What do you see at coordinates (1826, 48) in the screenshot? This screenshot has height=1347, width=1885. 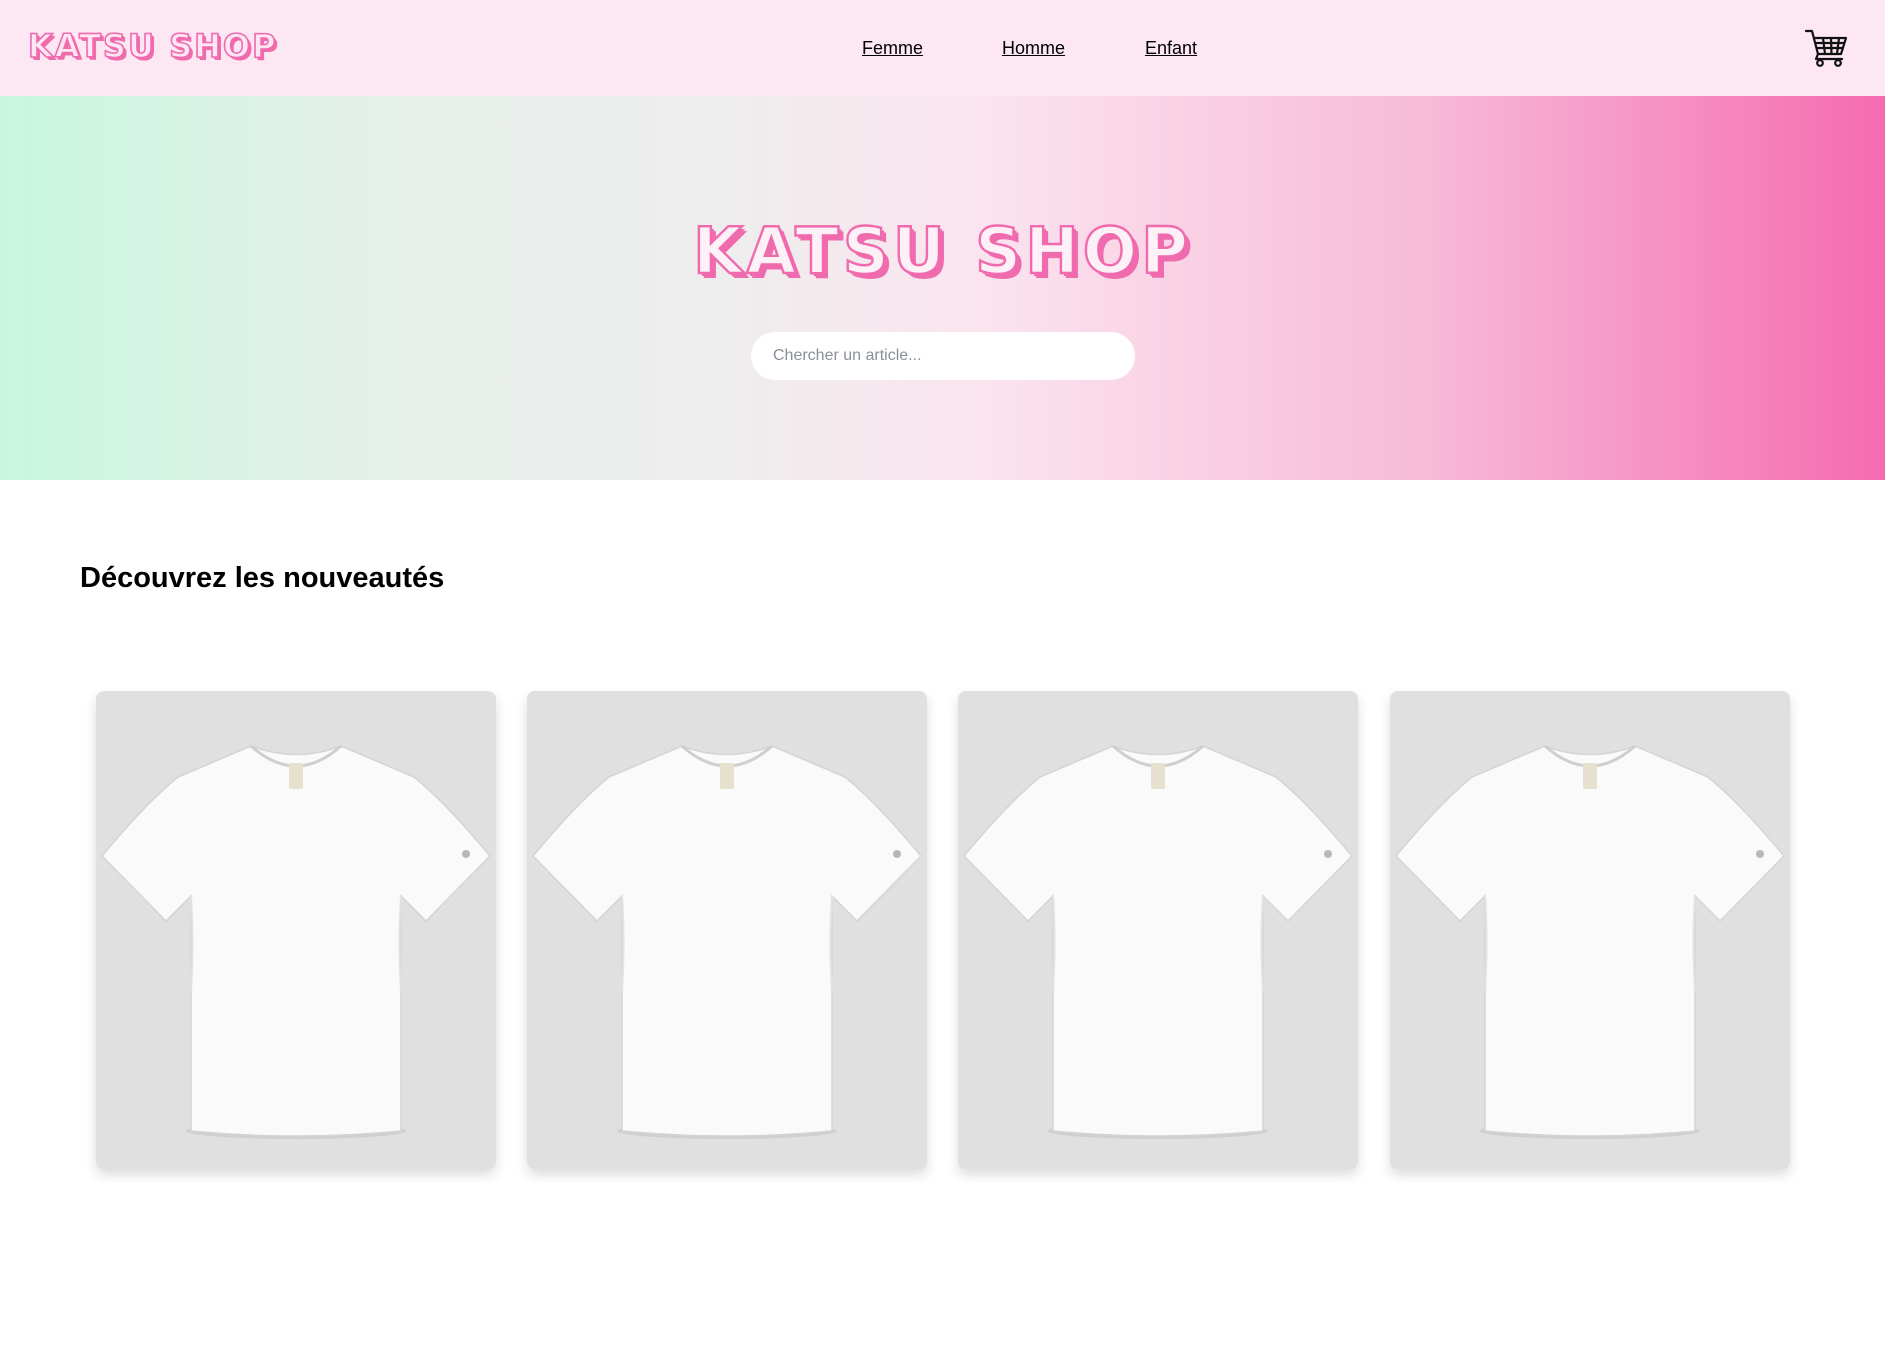 I see `shopping-cart-icon` at bounding box center [1826, 48].